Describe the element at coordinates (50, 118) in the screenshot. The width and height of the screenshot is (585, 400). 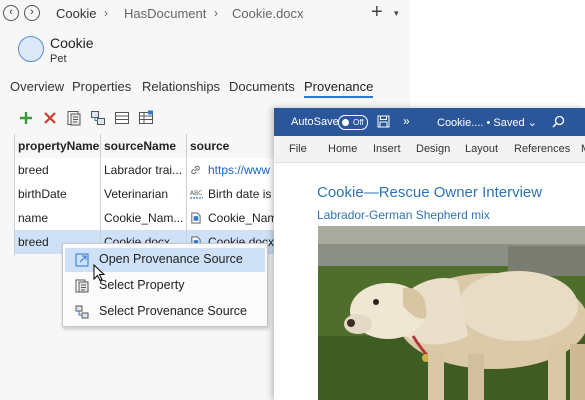
I see `delete-icon` at that location.